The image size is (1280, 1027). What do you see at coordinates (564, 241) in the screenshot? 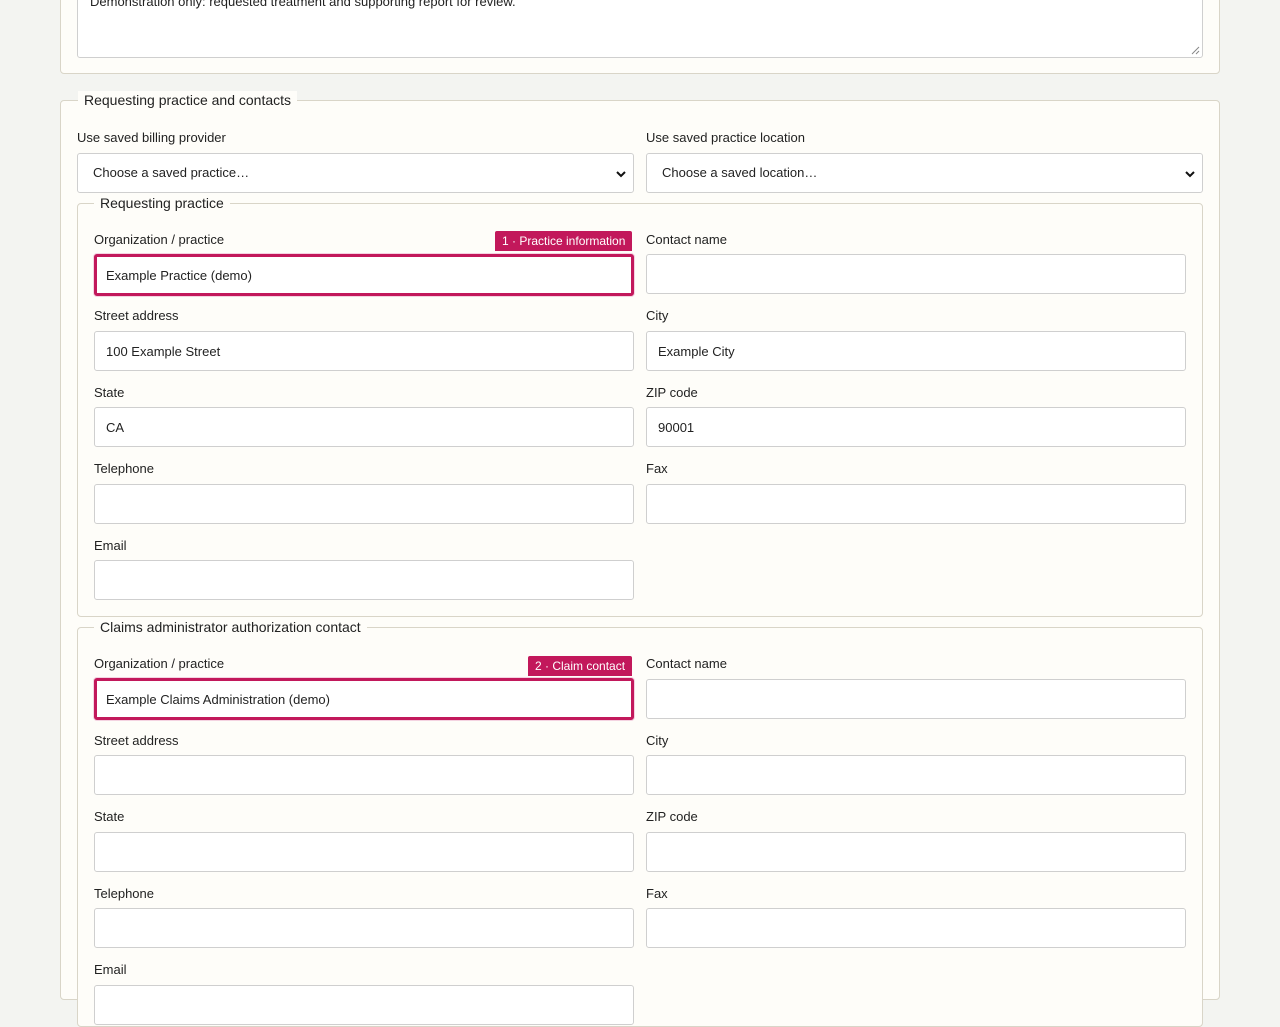
I see `rp-step-badge: 1 · Practice information` at bounding box center [564, 241].